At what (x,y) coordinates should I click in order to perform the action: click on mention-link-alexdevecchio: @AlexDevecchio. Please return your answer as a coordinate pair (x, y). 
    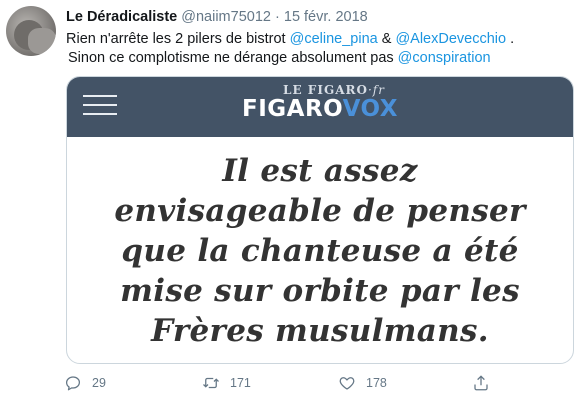
    Looking at the image, I should click on (450, 39).